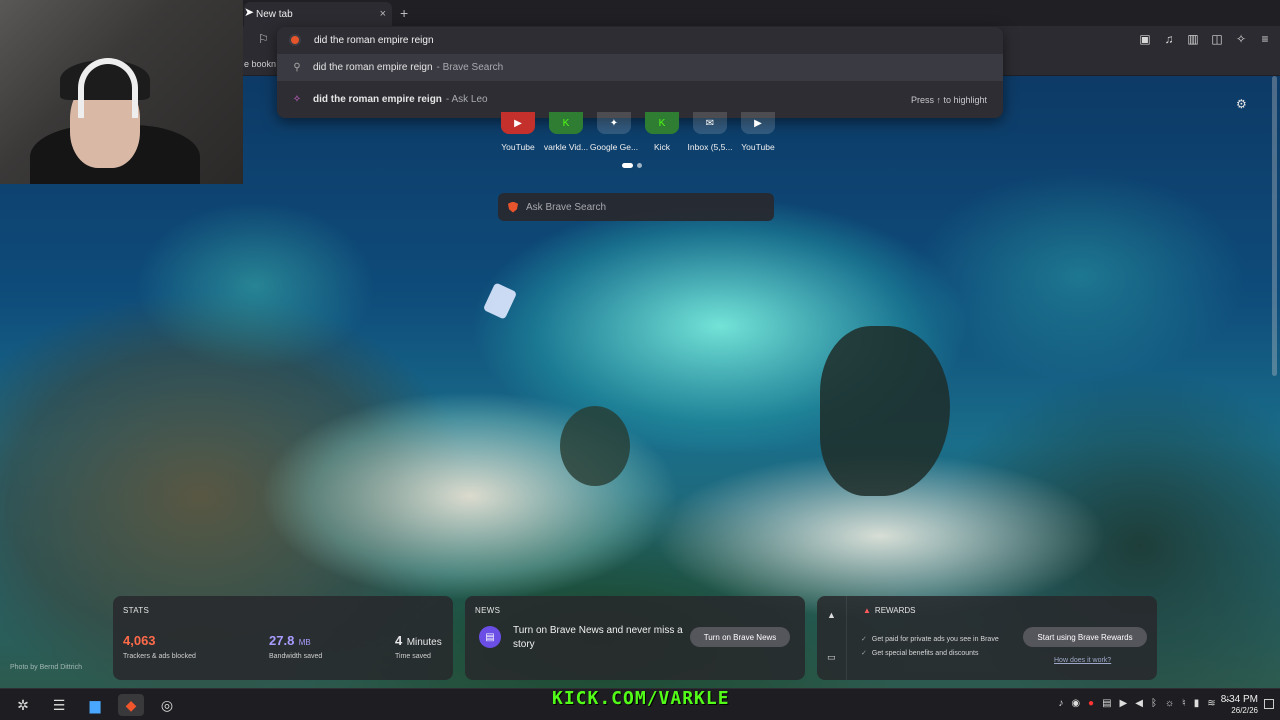 The image size is (1280, 720). What do you see at coordinates (518, 147) in the screenshot?
I see `top-site-label: YouTube` at bounding box center [518, 147].